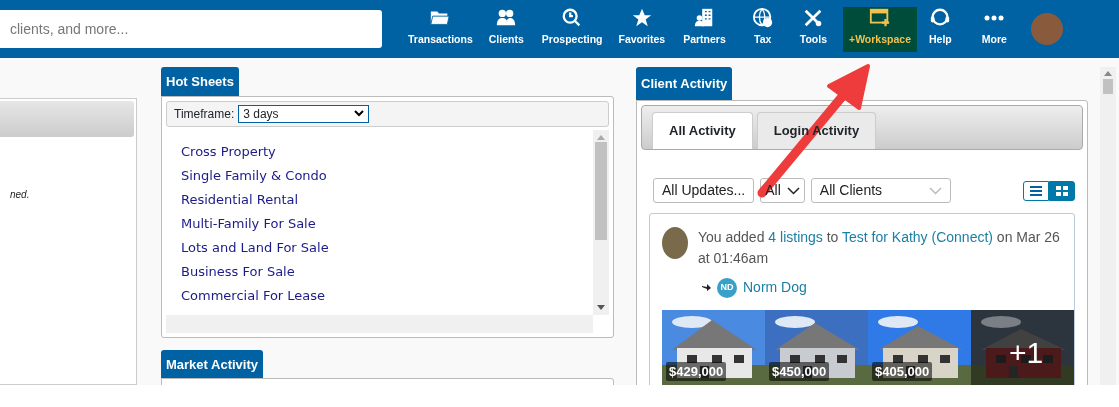 Image resolution: width=1119 pixels, height=407 pixels. I want to click on panel-title: Client Activity, so click(684, 83).